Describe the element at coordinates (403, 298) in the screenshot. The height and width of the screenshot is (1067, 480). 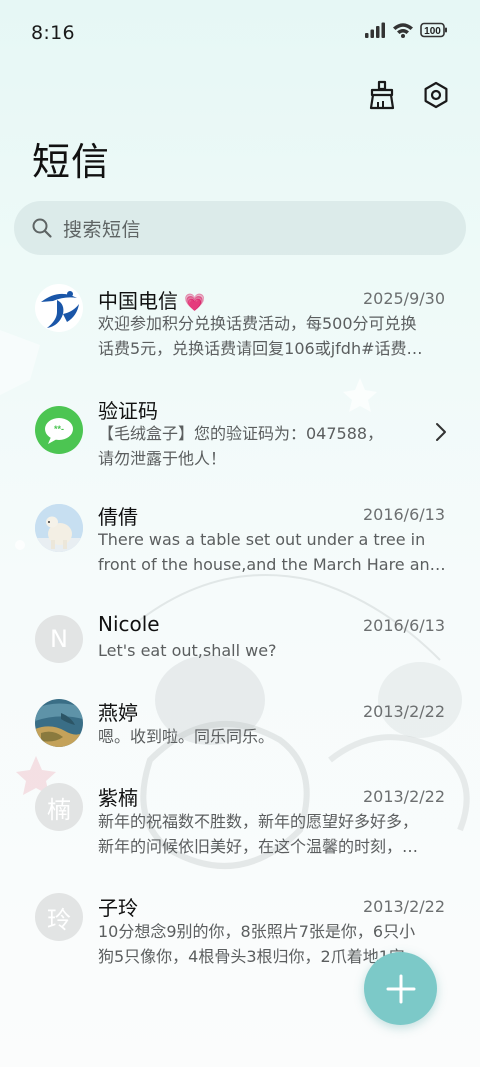
I see `message-date: 2025/9/30` at that location.